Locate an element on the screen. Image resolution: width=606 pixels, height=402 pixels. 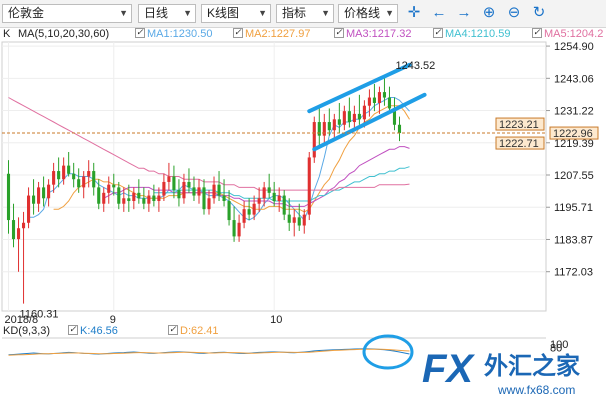
watermark-cn: 外汇之家 is located at coordinates (532, 366).